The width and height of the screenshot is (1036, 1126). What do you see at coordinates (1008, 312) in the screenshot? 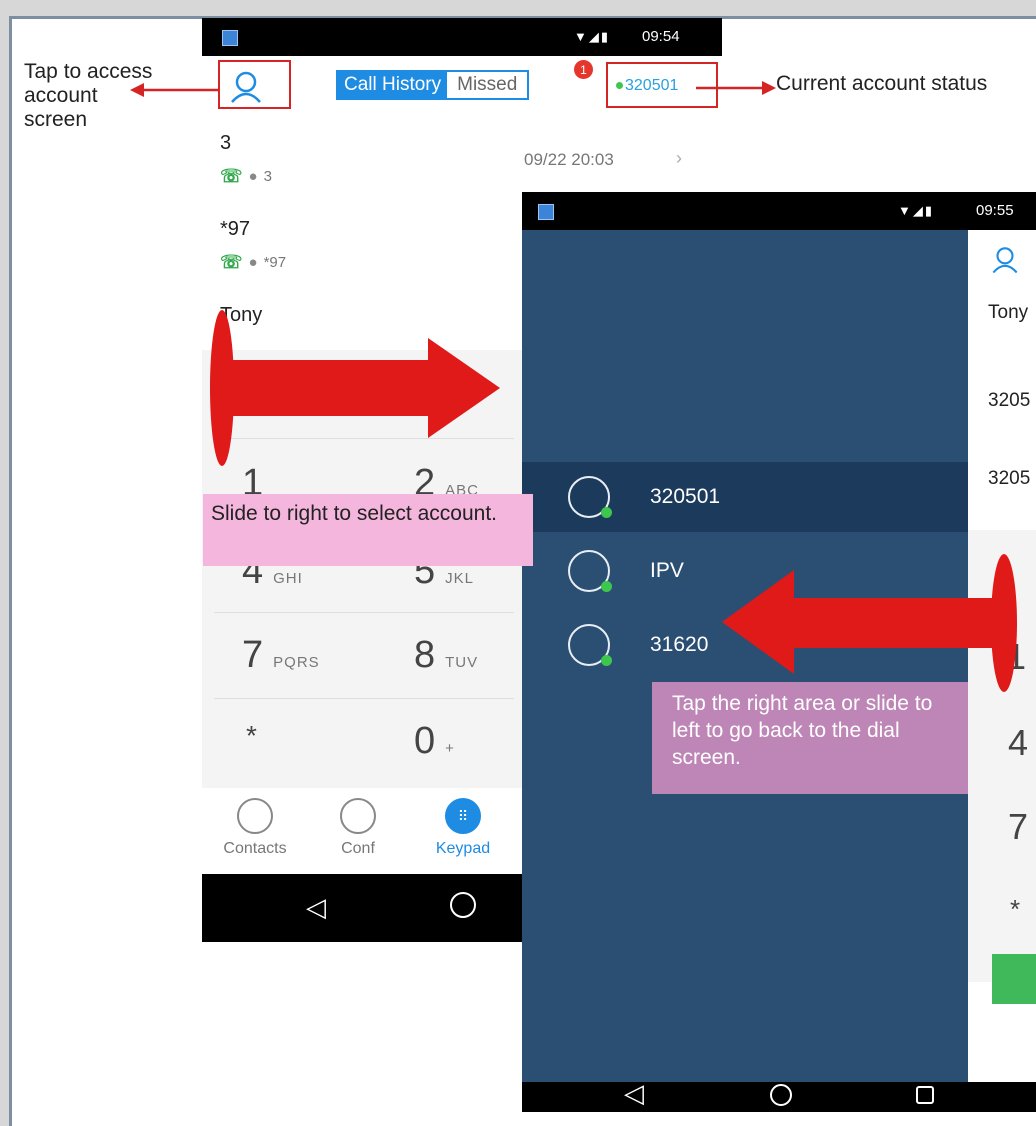
I see `peek-row-name: Tony` at bounding box center [1008, 312].